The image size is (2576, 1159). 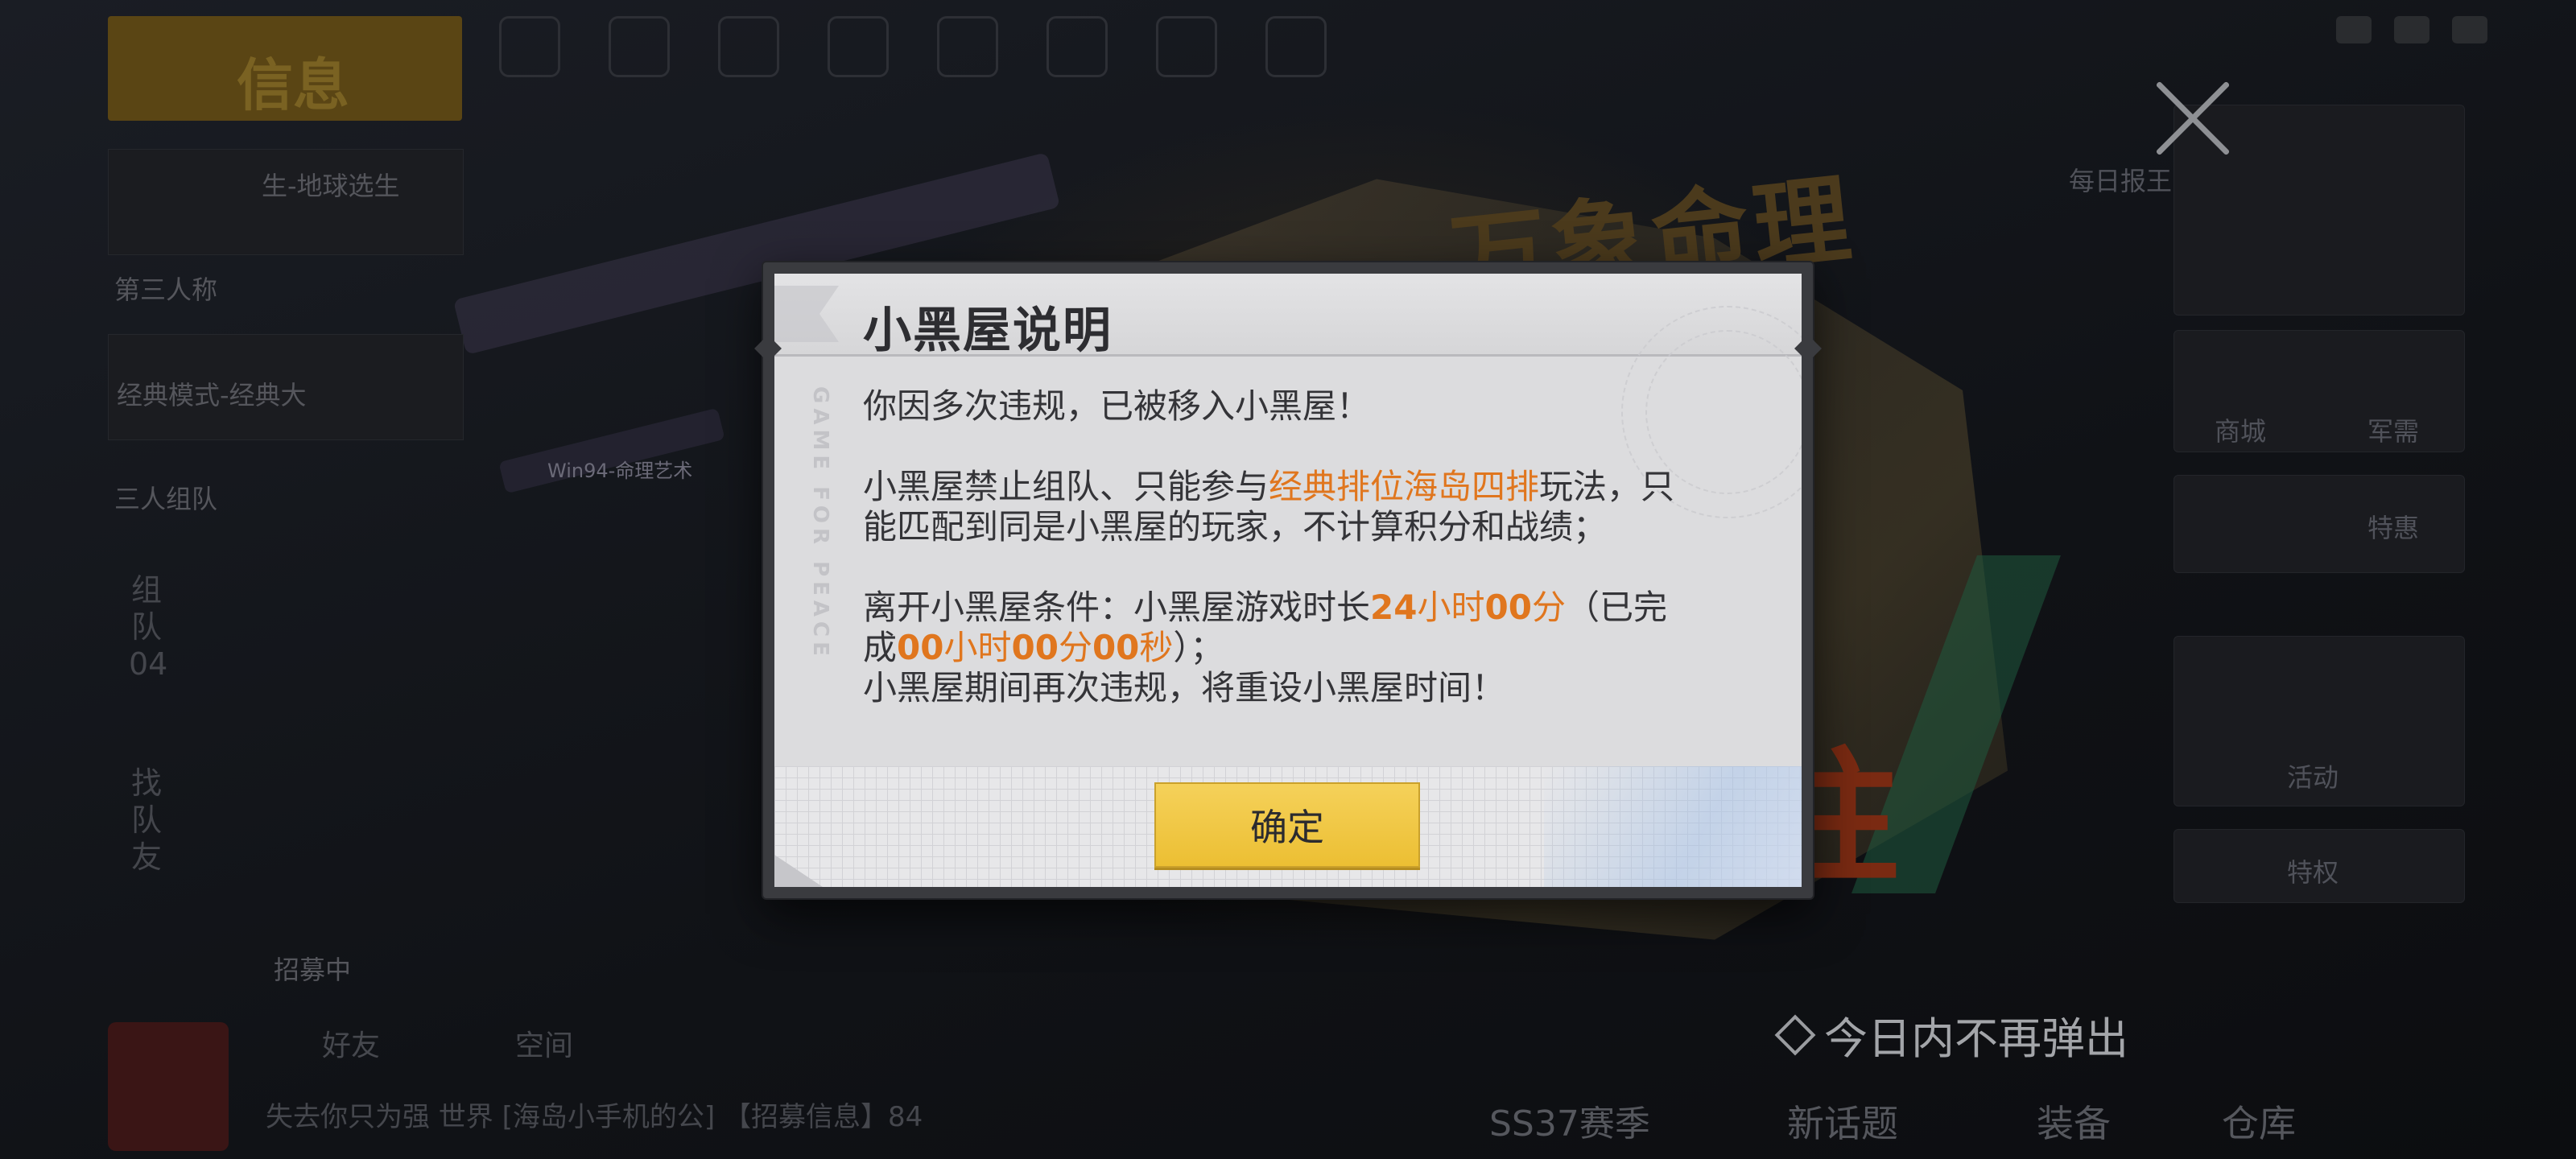 I want to click on privilege-card: 特权, so click(x=2319, y=866).